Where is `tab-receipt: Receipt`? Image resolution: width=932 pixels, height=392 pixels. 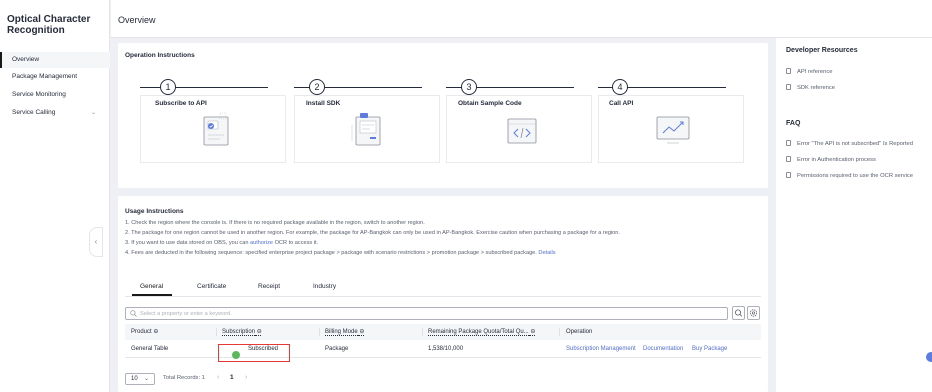 tab-receipt: Receipt is located at coordinates (269, 286).